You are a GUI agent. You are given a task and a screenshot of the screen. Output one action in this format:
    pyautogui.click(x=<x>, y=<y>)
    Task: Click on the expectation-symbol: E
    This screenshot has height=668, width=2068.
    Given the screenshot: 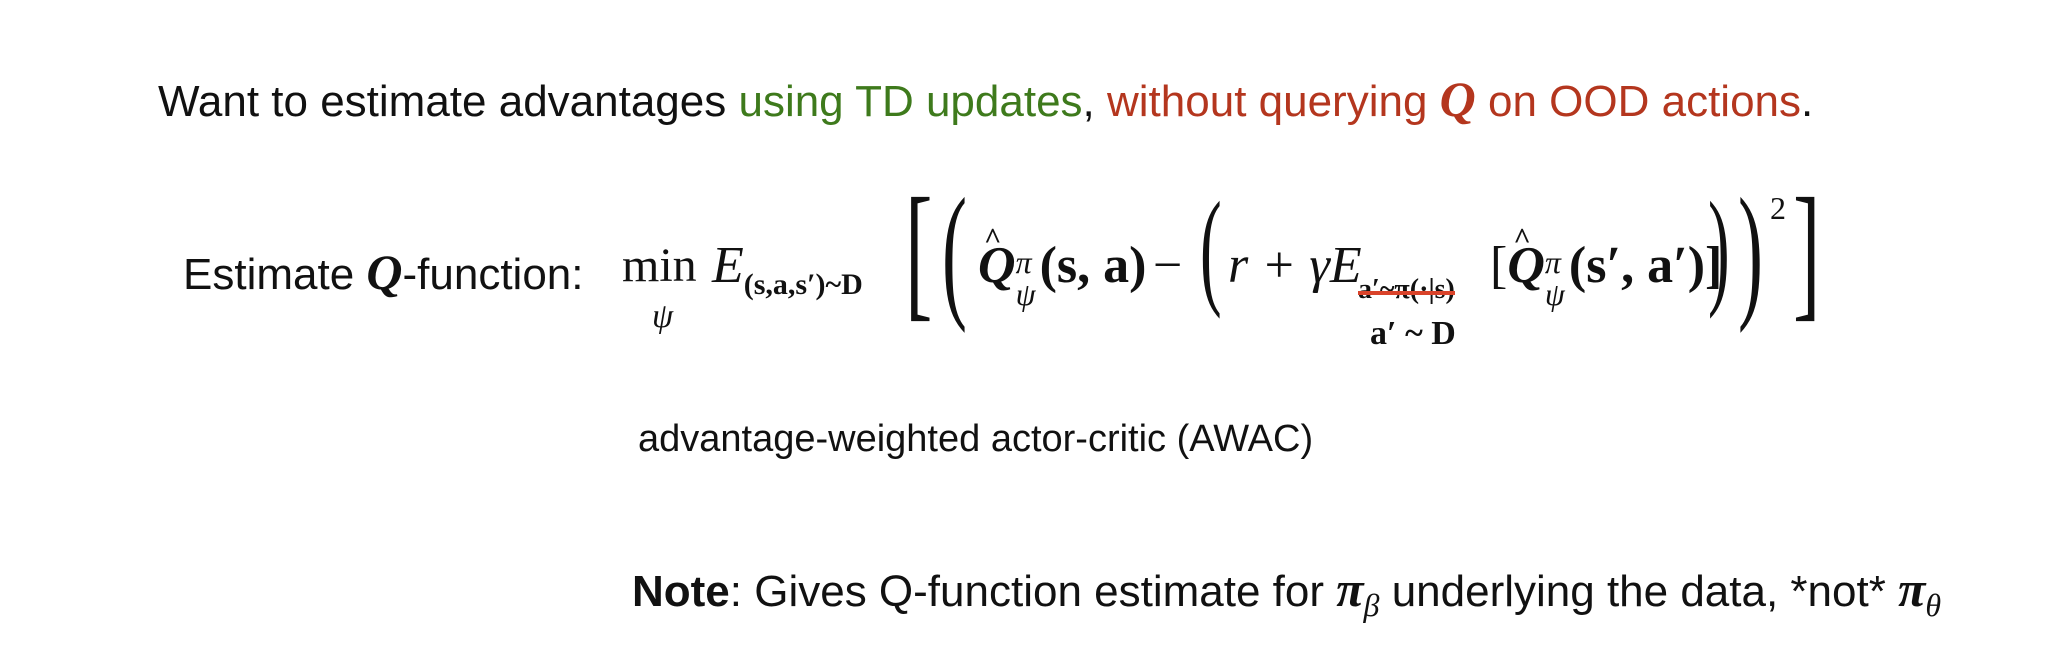 What is the action you would take?
    pyautogui.click(x=728, y=265)
    